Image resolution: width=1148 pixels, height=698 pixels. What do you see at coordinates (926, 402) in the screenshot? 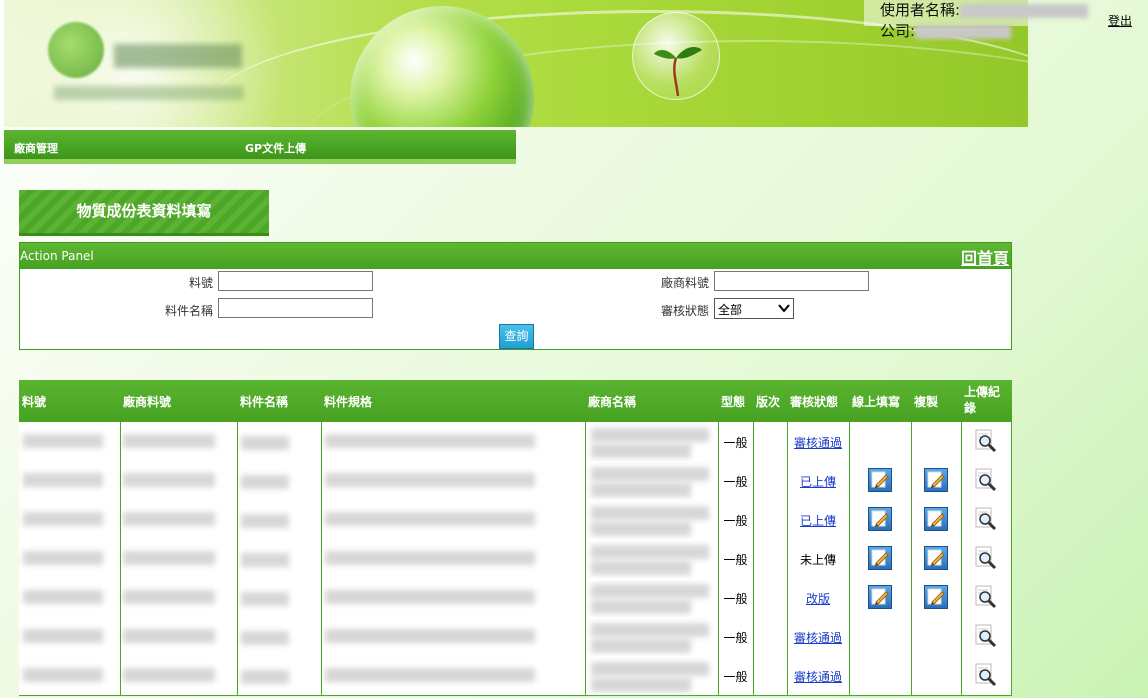
I see `col-copy: 複製` at bounding box center [926, 402].